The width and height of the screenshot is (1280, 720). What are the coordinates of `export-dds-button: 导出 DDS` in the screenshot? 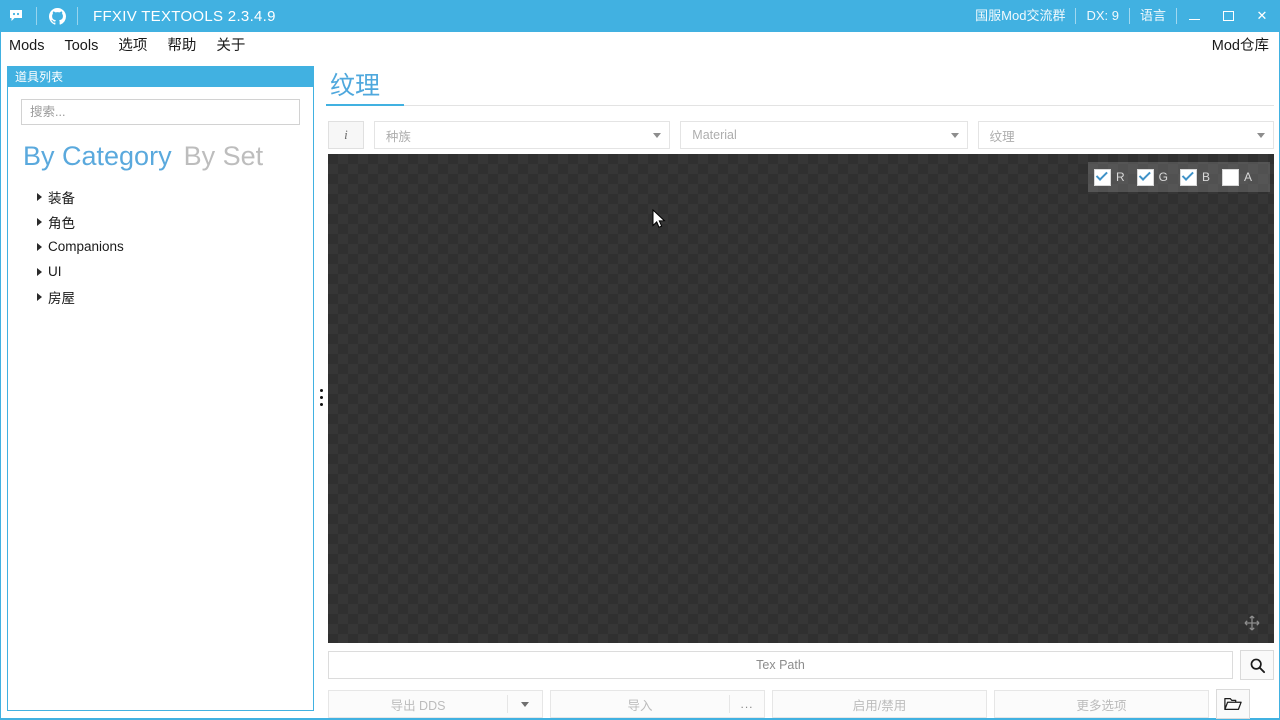 It's located at (435, 704).